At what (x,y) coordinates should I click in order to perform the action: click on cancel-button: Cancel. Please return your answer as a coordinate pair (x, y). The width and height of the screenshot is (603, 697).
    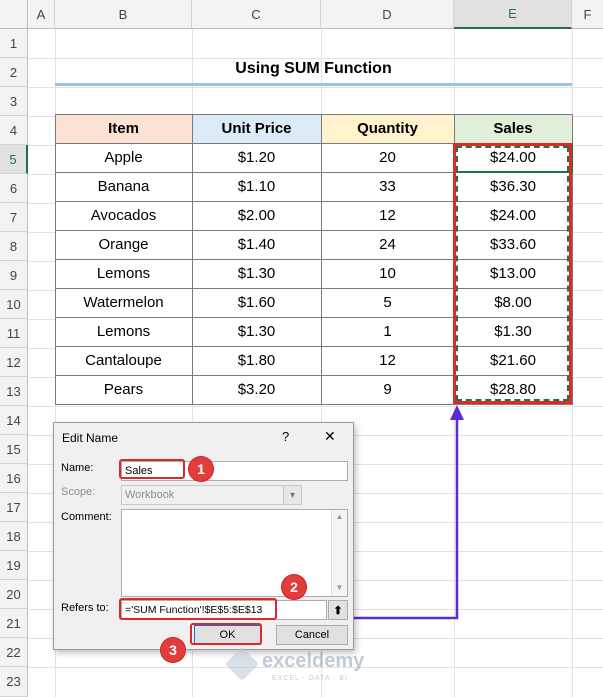
    Looking at the image, I should click on (312, 635).